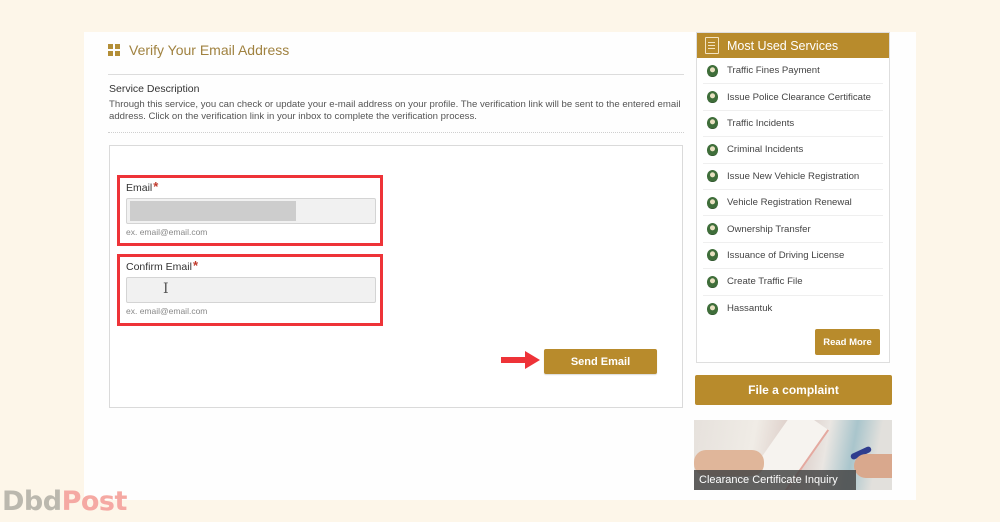 This screenshot has height=522, width=1000. Describe the element at coordinates (793, 124) in the screenshot. I see `service-item-traffic-incidents: Traffic Incidents` at that location.